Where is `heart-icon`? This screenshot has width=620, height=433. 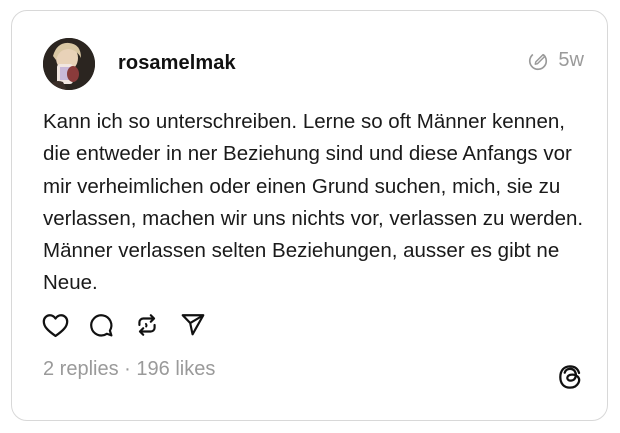
heart-icon is located at coordinates (55, 325).